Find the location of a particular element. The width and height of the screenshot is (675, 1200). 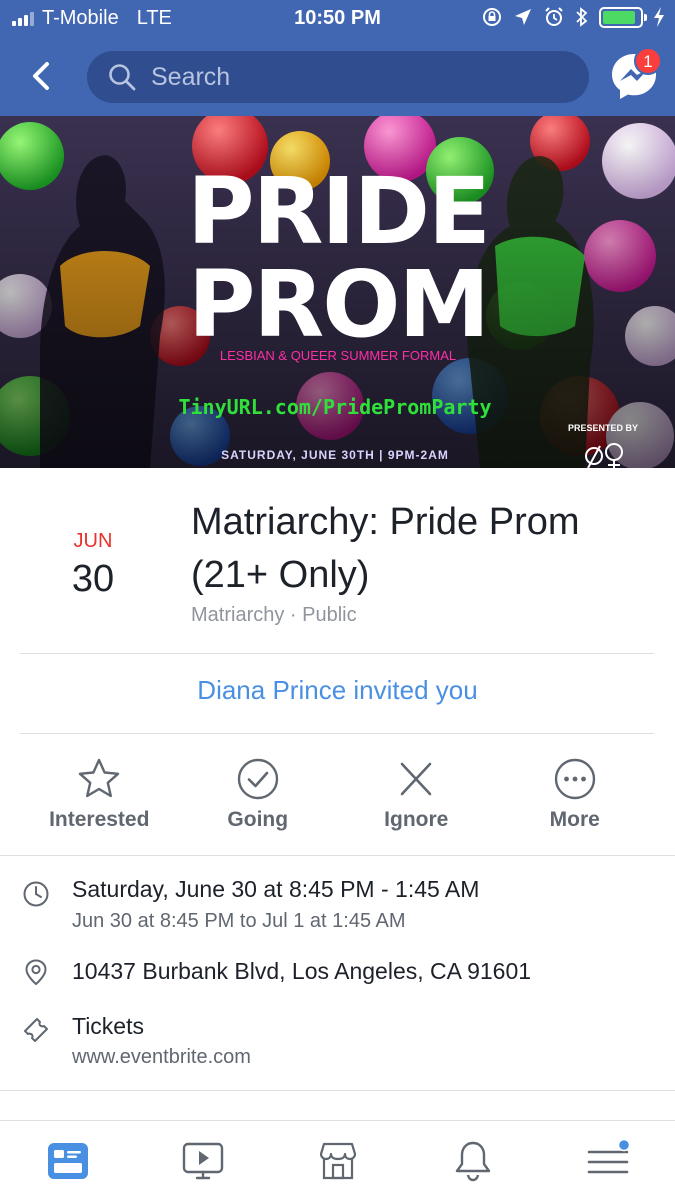

tab-news-feed is located at coordinates (67, 1160).